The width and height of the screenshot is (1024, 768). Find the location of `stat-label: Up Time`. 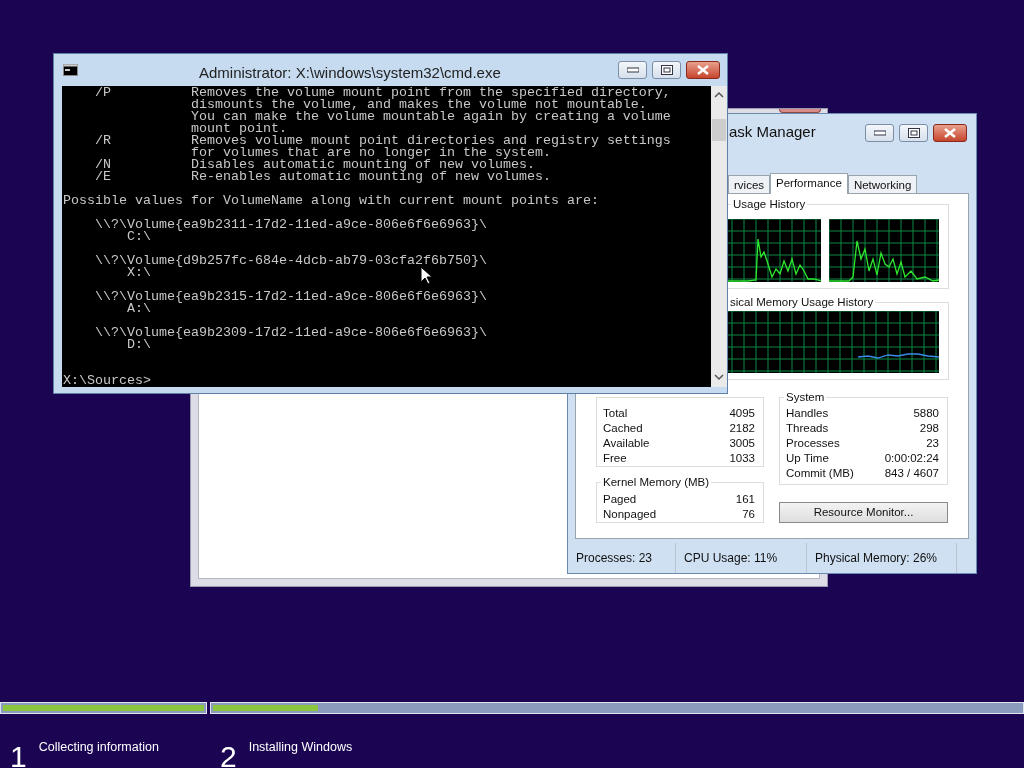

stat-label: Up Time is located at coordinates (807, 458).